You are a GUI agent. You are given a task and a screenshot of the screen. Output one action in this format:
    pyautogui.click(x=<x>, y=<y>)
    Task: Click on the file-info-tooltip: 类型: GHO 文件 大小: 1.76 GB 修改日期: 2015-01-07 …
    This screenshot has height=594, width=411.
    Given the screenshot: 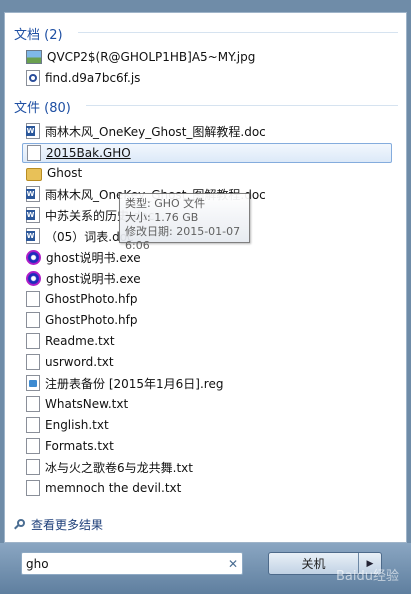 What is the action you would take?
    pyautogui.click(x=184, y=222)
    